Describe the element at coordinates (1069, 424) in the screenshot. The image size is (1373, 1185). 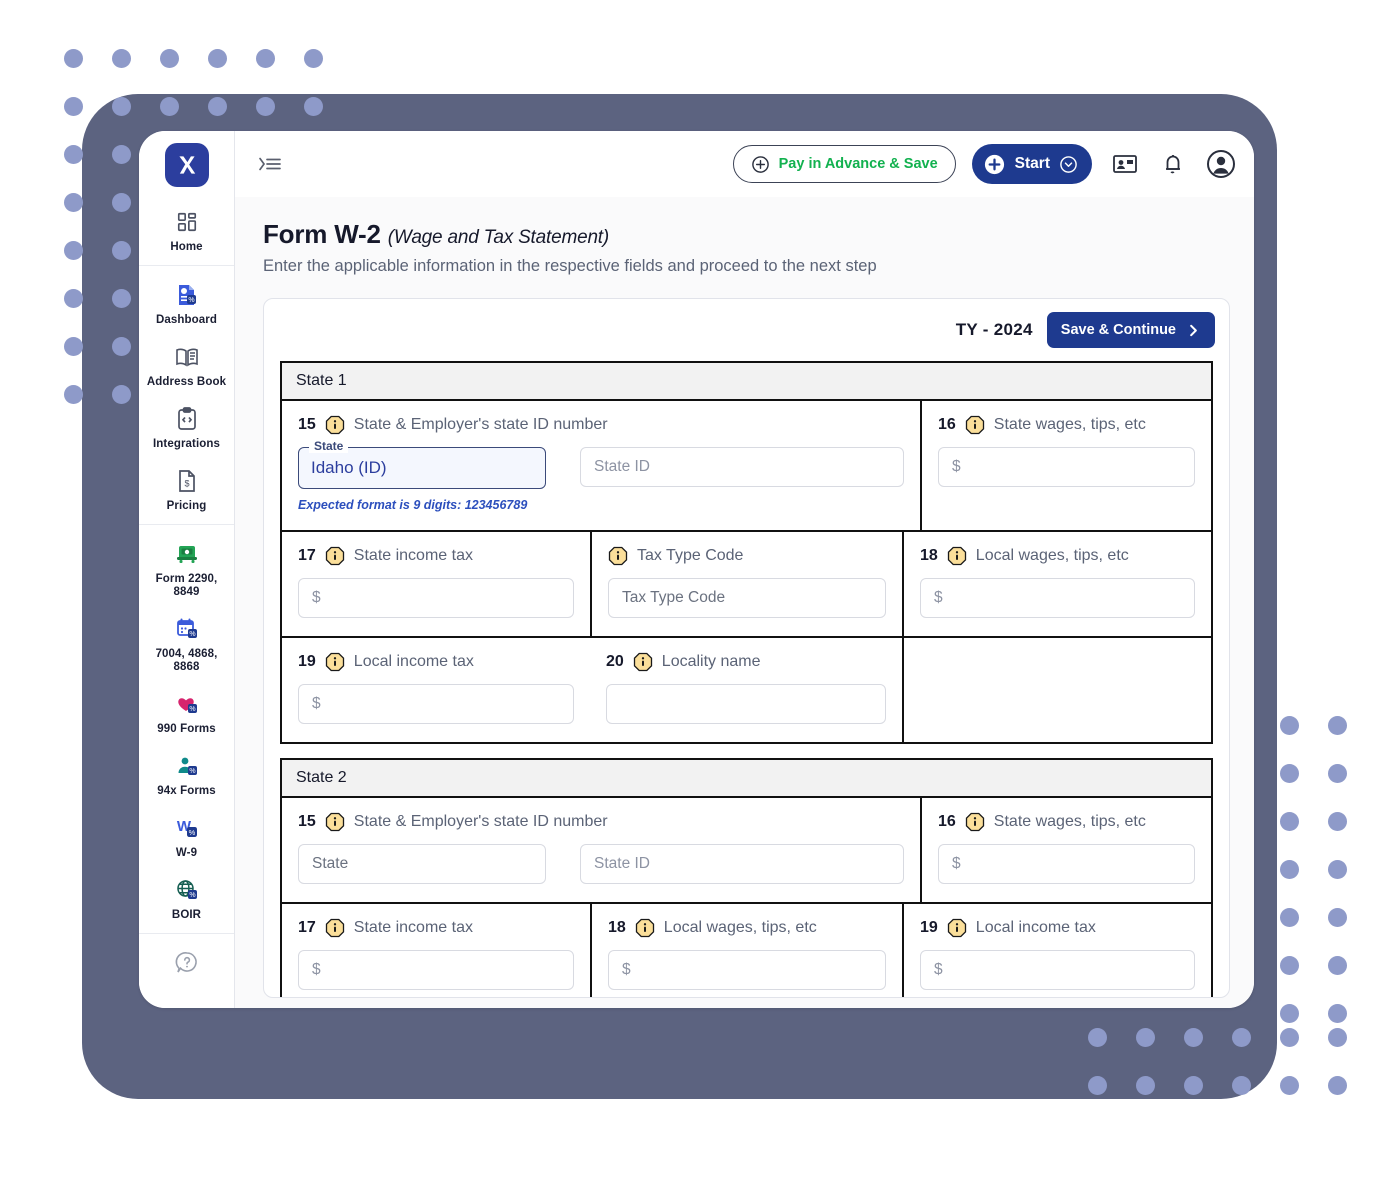
I see `field-label: State wages, tips, etc` at that location.